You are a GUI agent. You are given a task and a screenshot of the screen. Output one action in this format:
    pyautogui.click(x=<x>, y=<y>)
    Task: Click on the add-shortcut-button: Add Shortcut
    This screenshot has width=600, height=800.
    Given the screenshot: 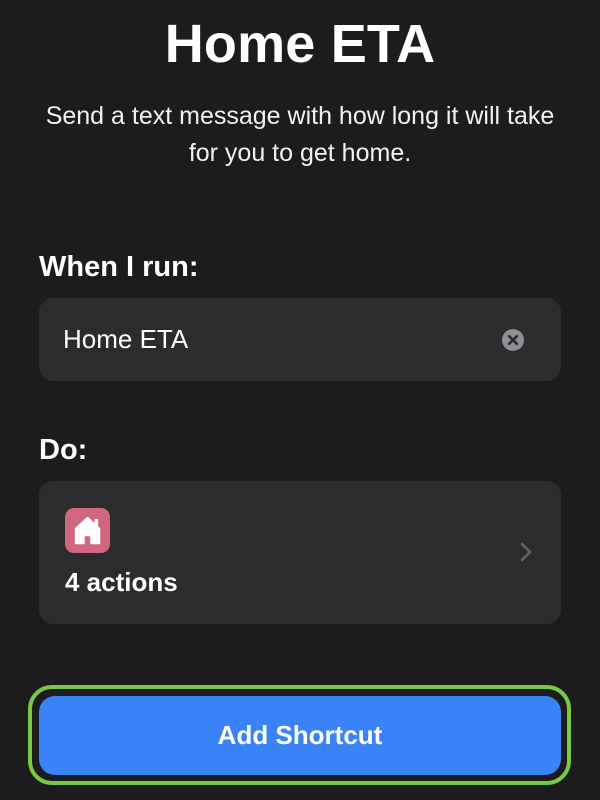 What is the action you would take?
    pyautogui.click(x=300, y=735)
    